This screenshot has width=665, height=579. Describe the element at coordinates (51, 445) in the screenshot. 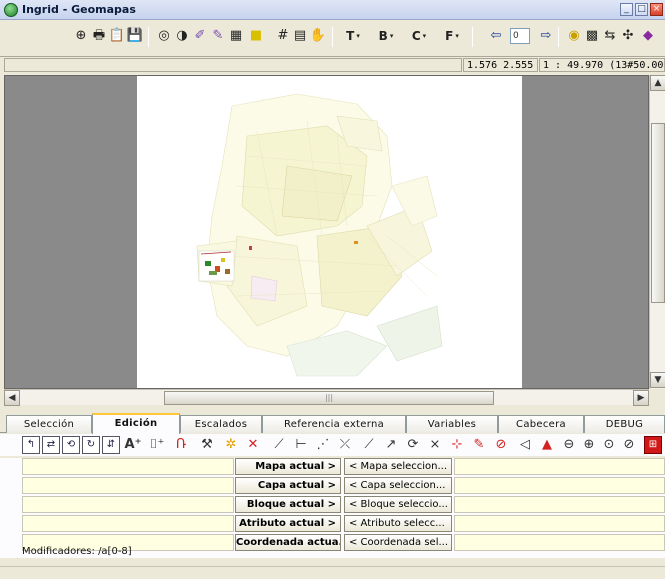

I see `edit-tool-2-icon: ⇄` at that location.